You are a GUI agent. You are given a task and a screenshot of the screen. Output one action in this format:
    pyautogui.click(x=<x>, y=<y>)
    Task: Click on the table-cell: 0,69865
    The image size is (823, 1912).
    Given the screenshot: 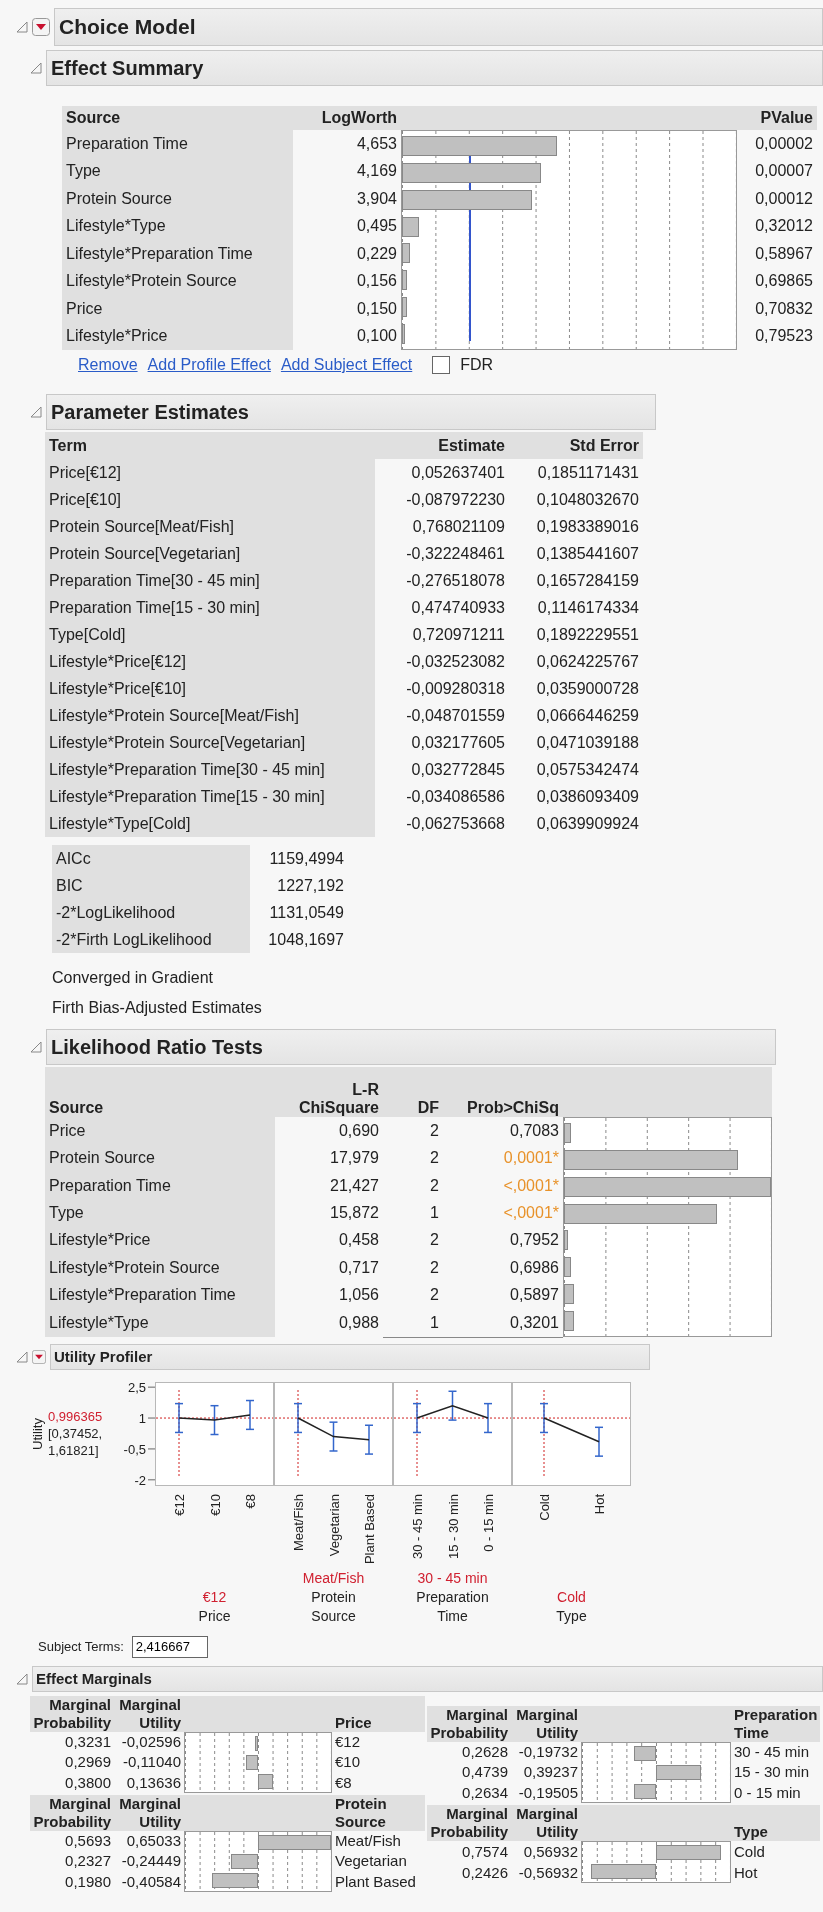 What is the action you would take?
    pyautogui.click(x=777, y=281)
    